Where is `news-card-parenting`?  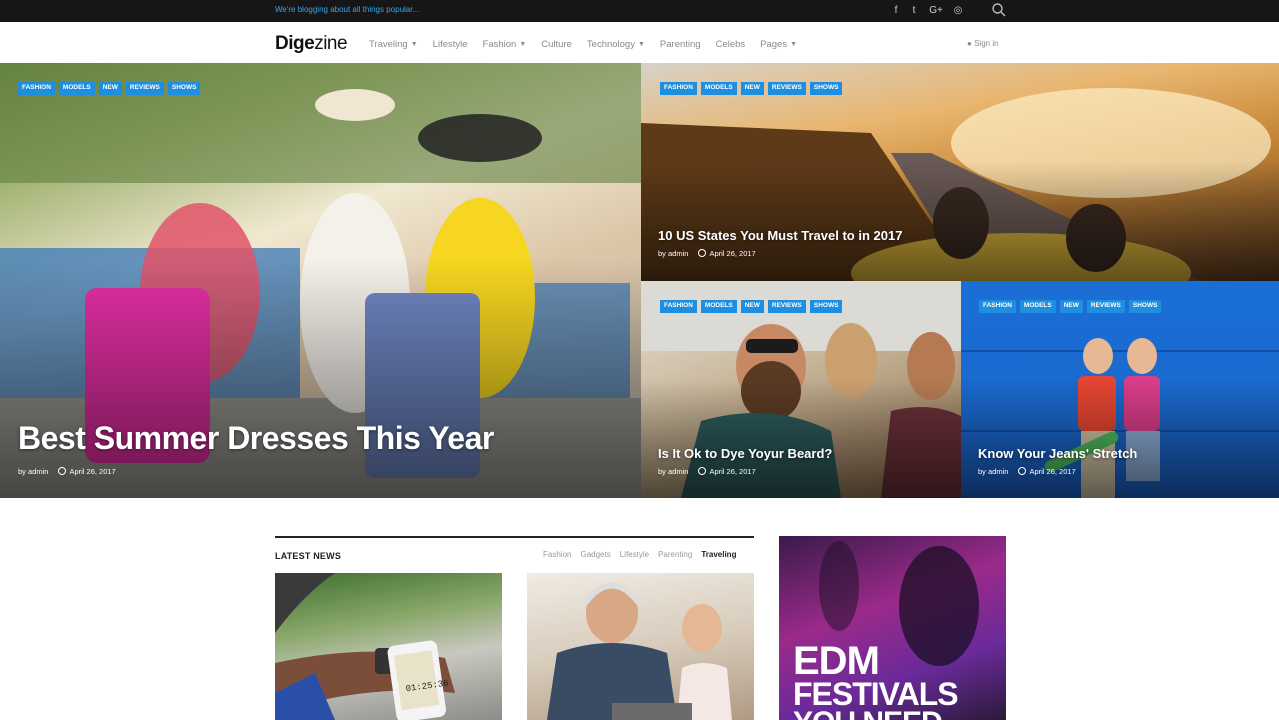 news-card-parenting is located at coordinates (640, 646).